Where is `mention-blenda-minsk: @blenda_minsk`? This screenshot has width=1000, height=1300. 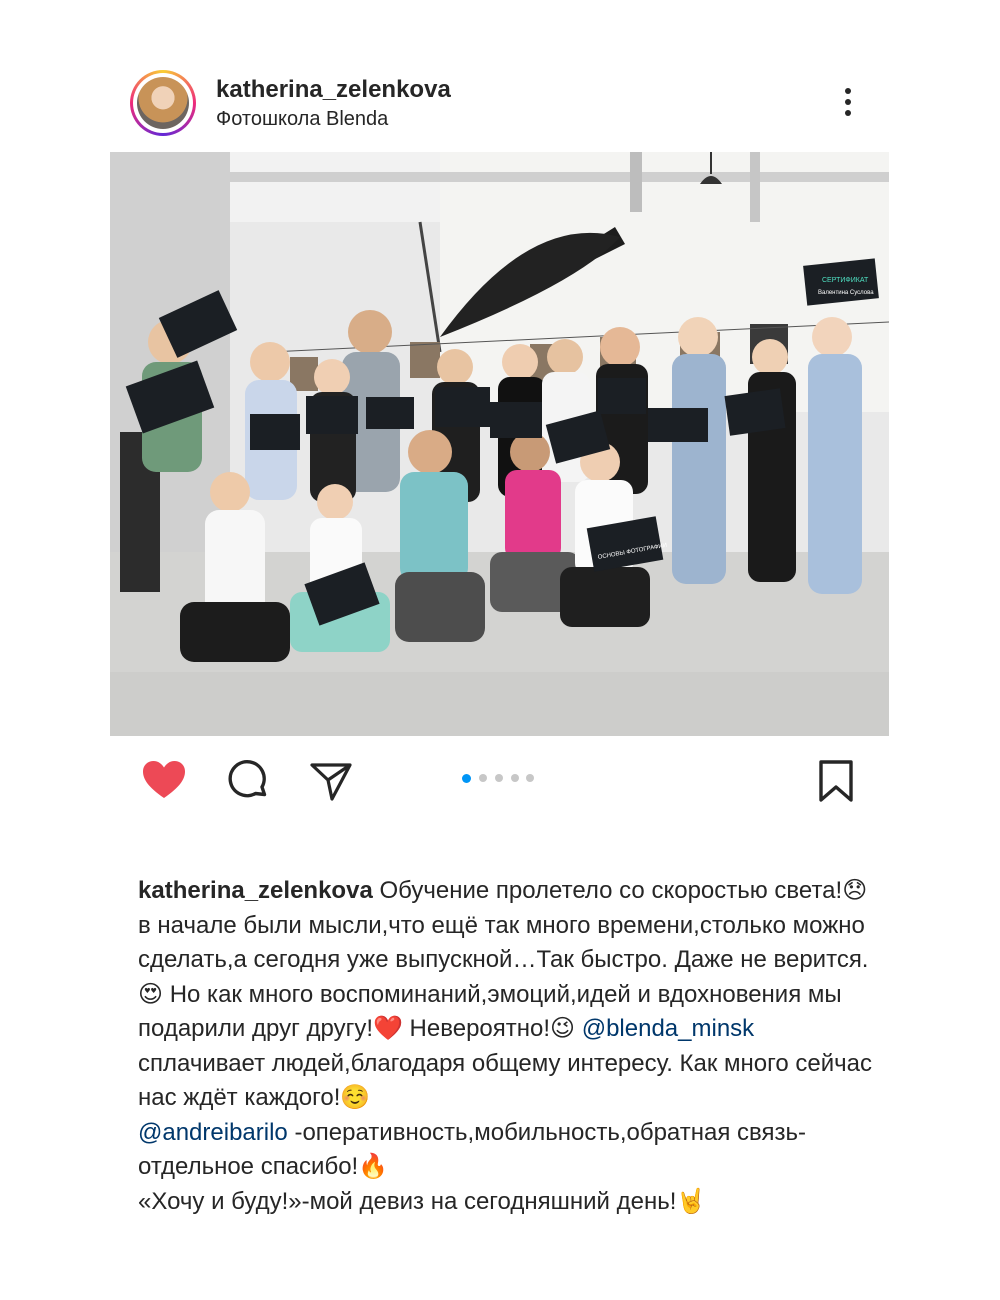 mention-blenda-minsk: @blenda_minsk is located at coordinates (668, 1028).